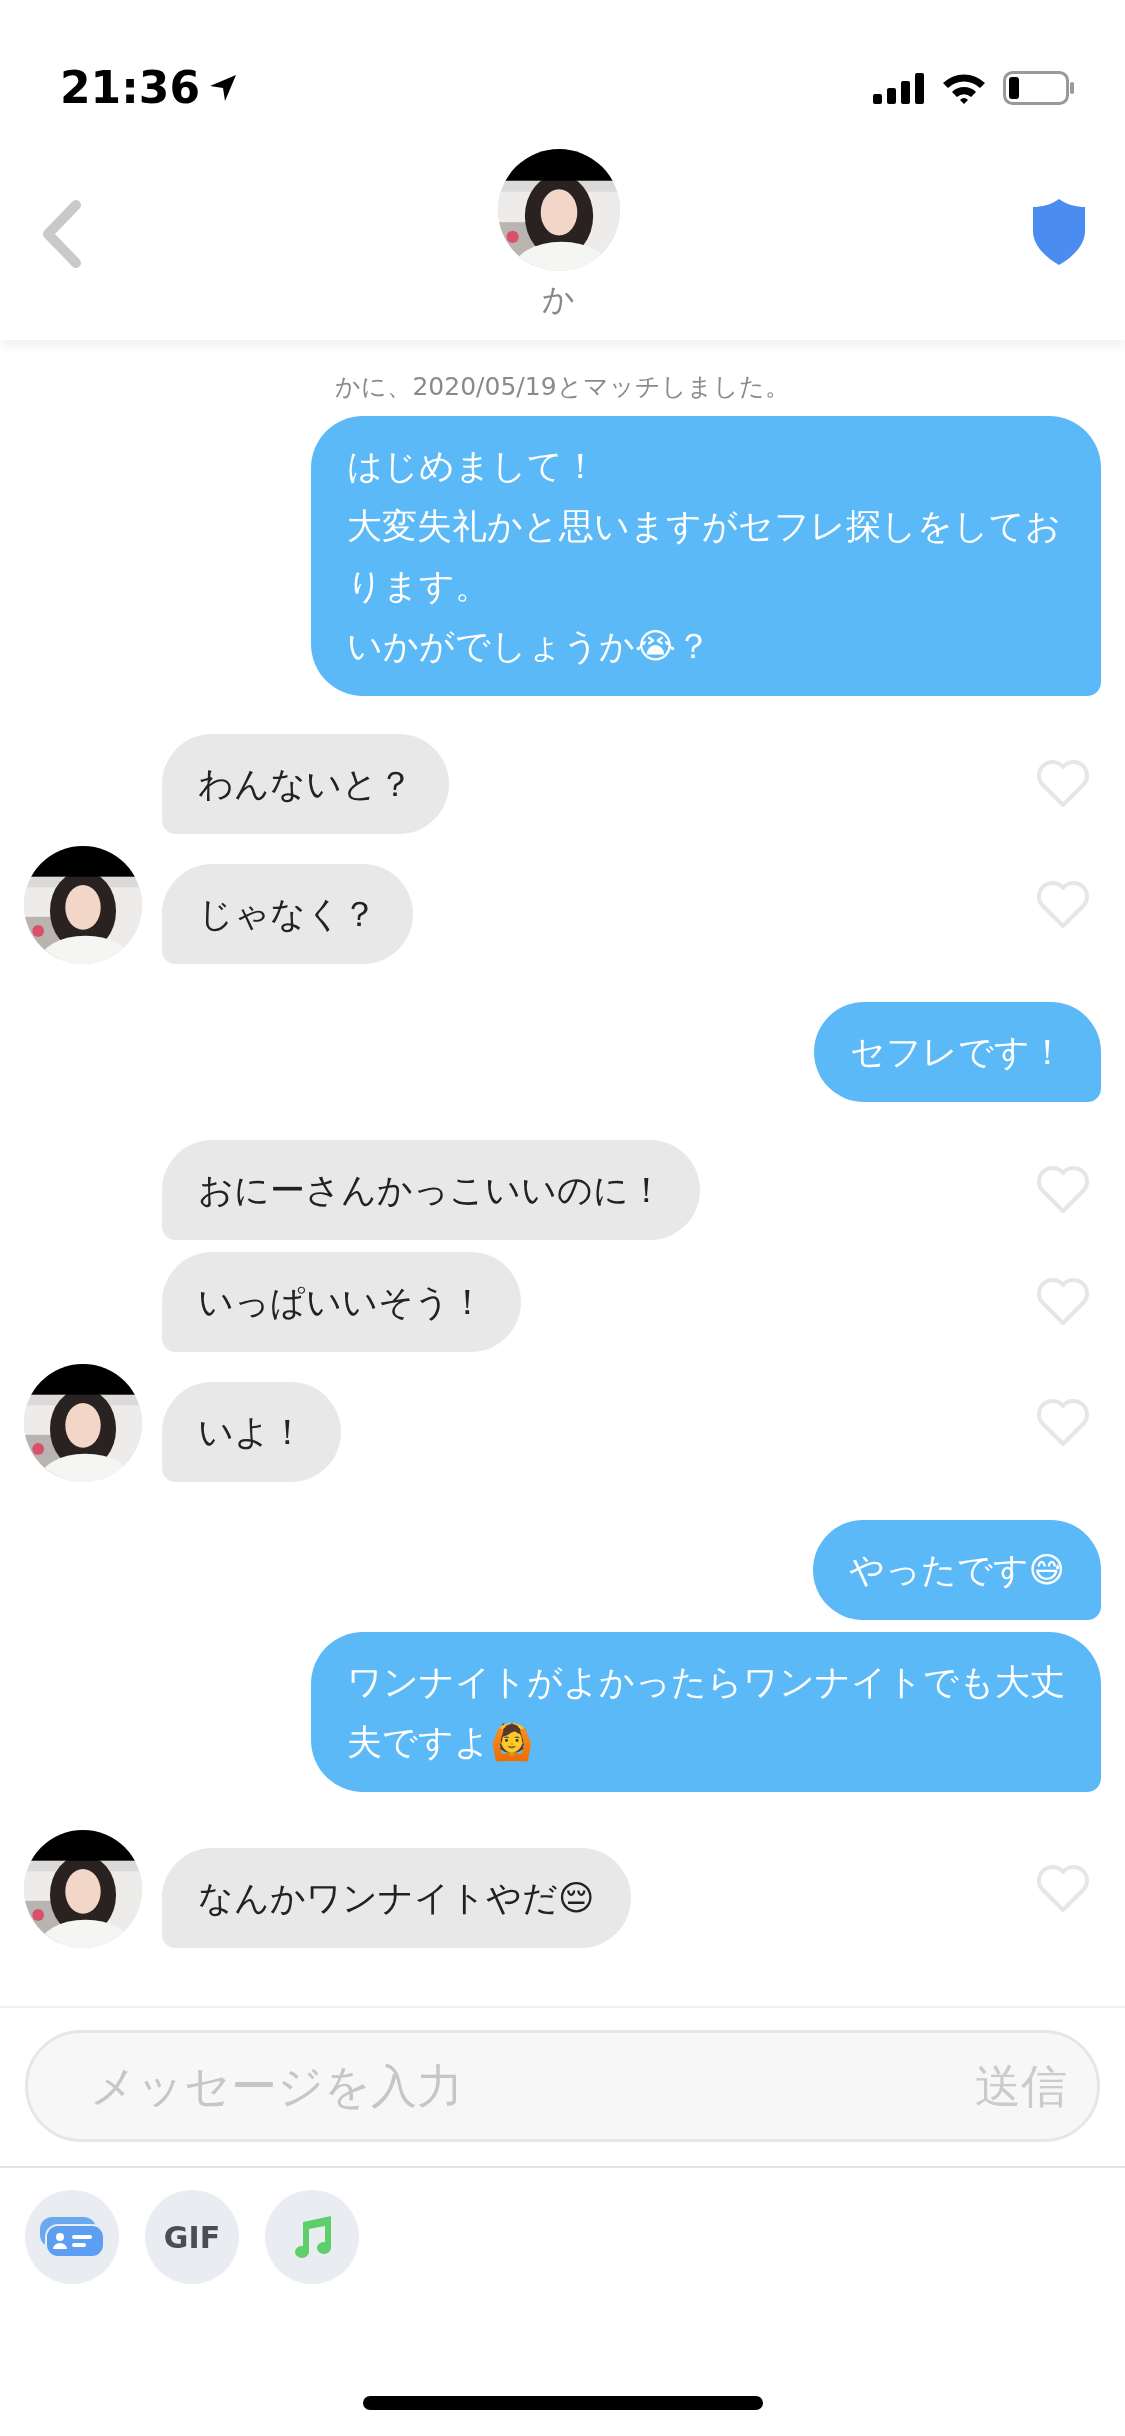 This screenshot has width=1125, height=2436. I want to click on gif-button: GIF, so click(192, 2237).